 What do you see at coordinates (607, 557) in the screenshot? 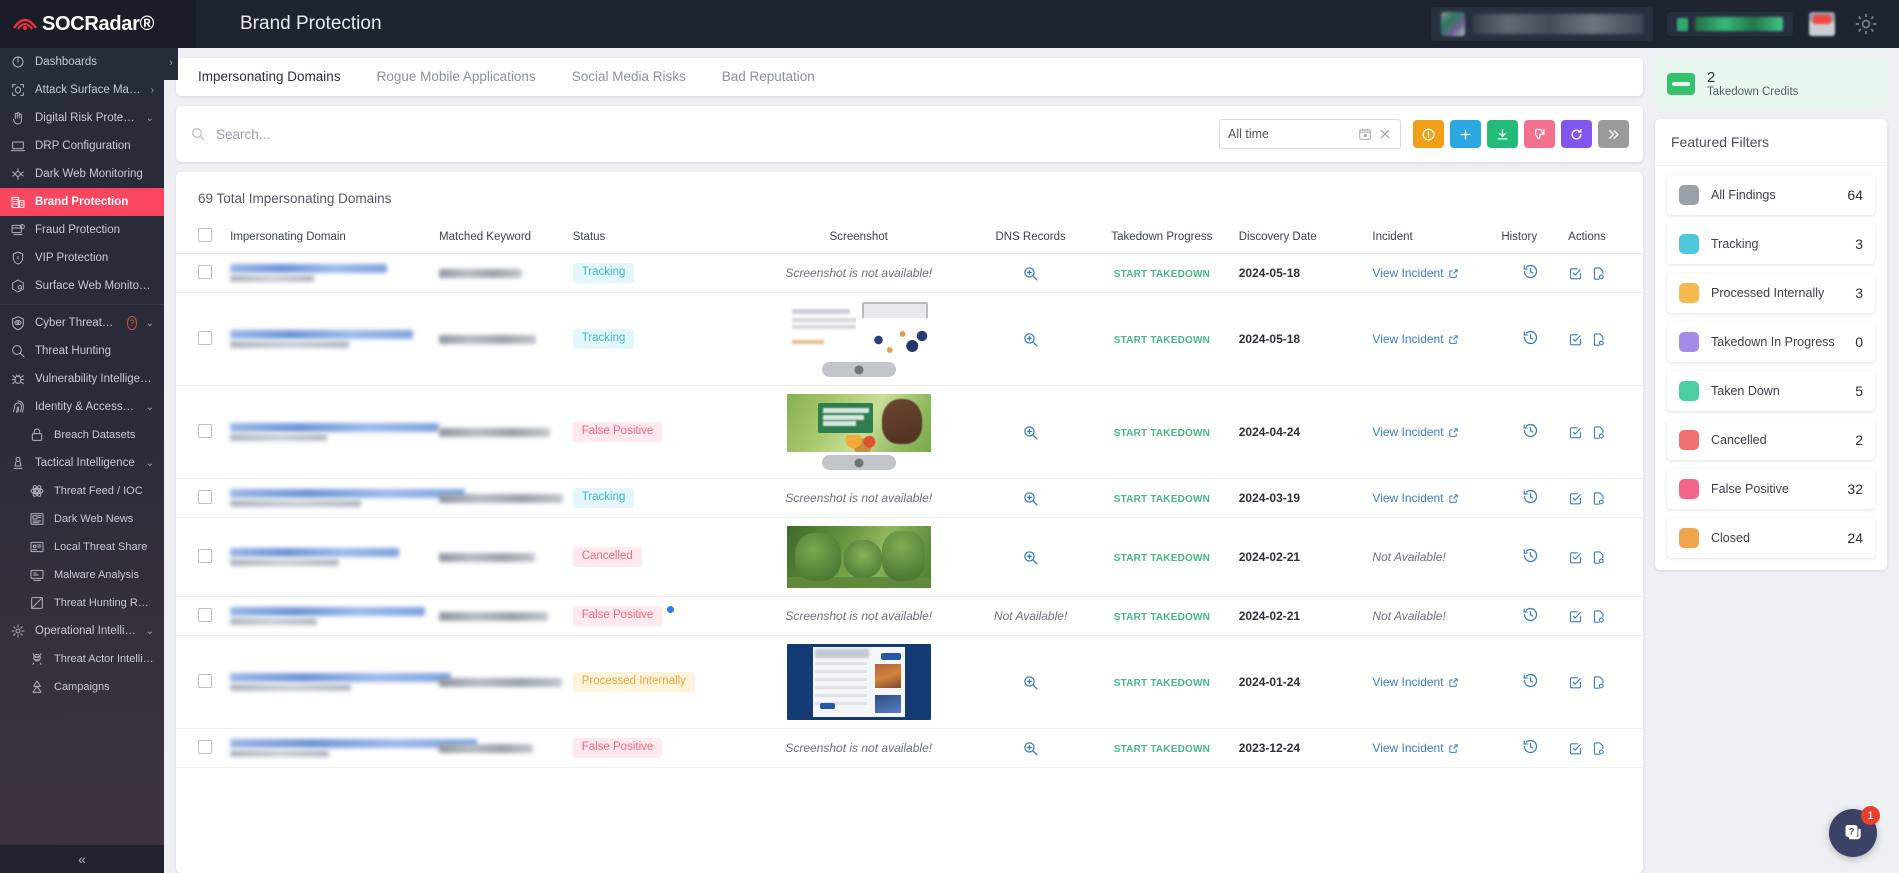
I see `status-badge: Cancelled` at bounding box center [607, 557].